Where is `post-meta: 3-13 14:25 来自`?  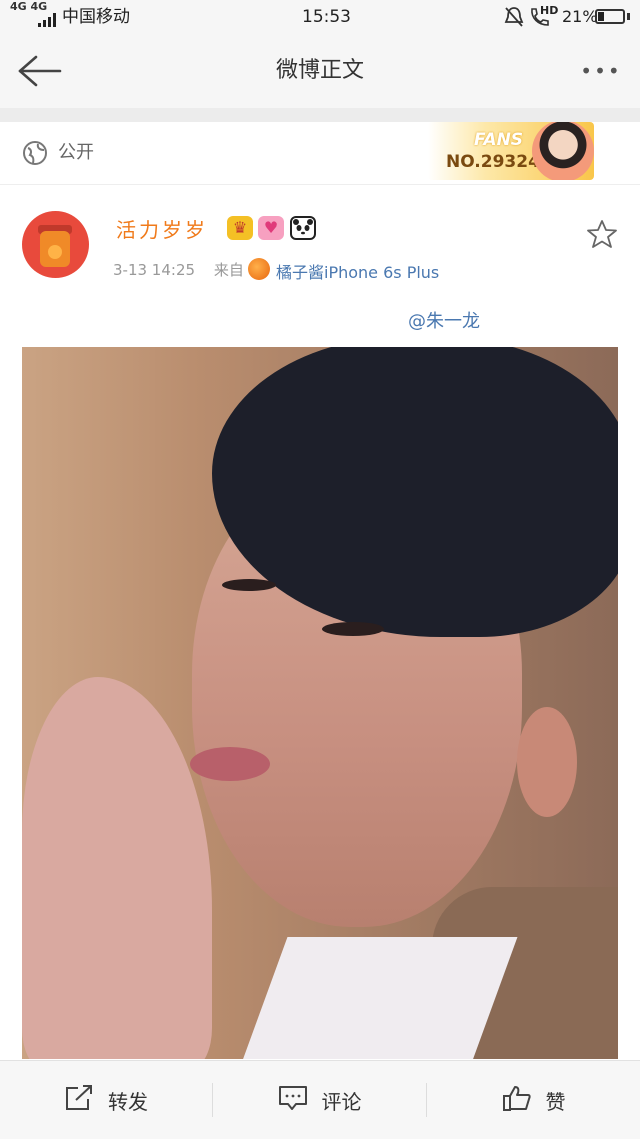
post-meta: 3-13 14:25 来自 is located at coordinates (178, 269).